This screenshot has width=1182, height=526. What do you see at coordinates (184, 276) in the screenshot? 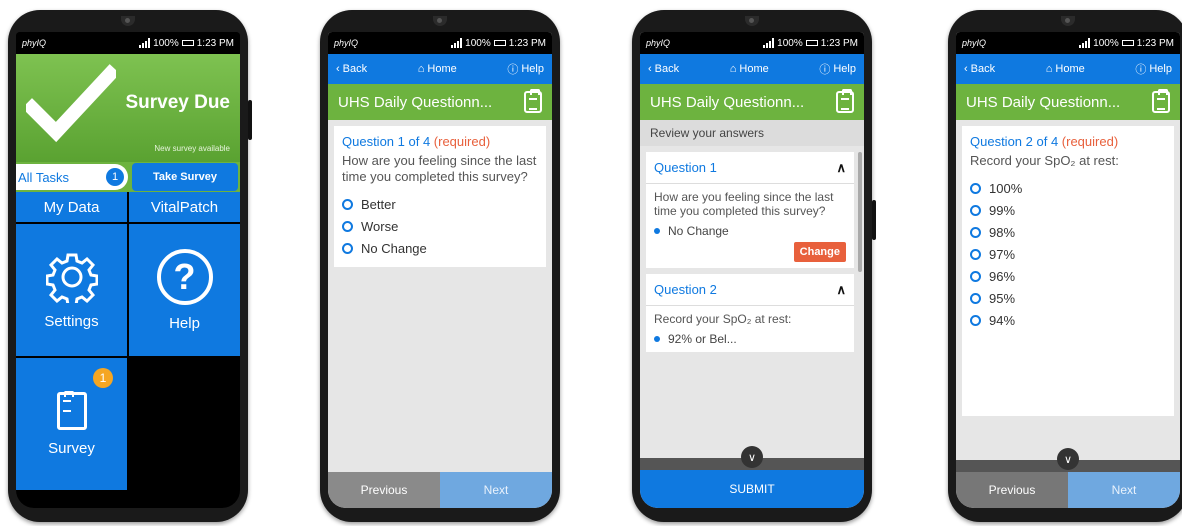
I see `help-icon: ?` at bounding box center [184, 276].